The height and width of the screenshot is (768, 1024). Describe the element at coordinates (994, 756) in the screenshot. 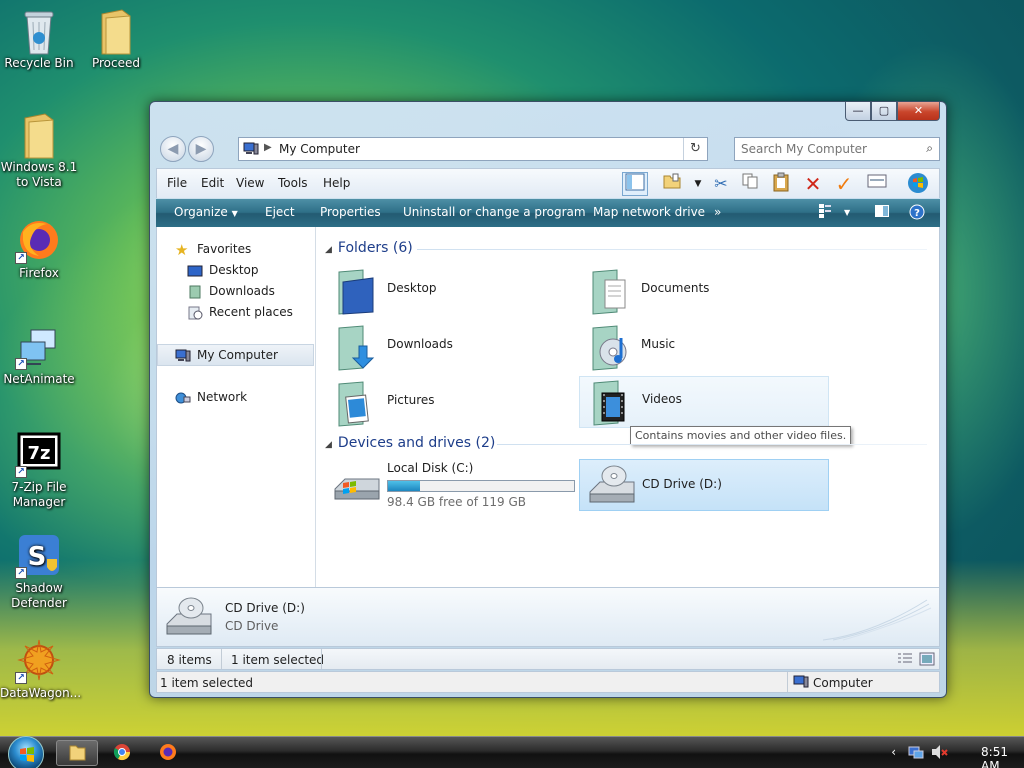

I see `clock-time: 8:51 AM` at that location.